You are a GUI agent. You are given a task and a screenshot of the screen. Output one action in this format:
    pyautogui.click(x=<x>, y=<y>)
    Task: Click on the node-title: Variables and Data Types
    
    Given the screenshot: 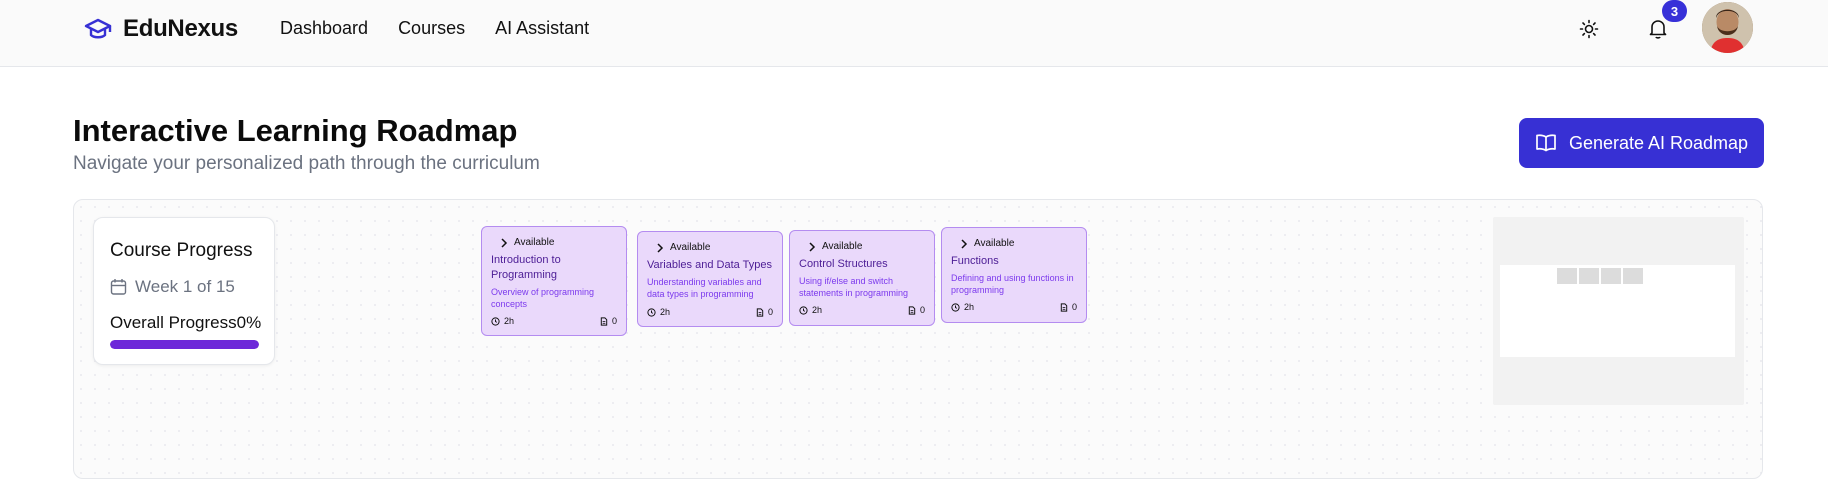 What is the action you would take?
    pyautogui.click(x=709, y=265)
    